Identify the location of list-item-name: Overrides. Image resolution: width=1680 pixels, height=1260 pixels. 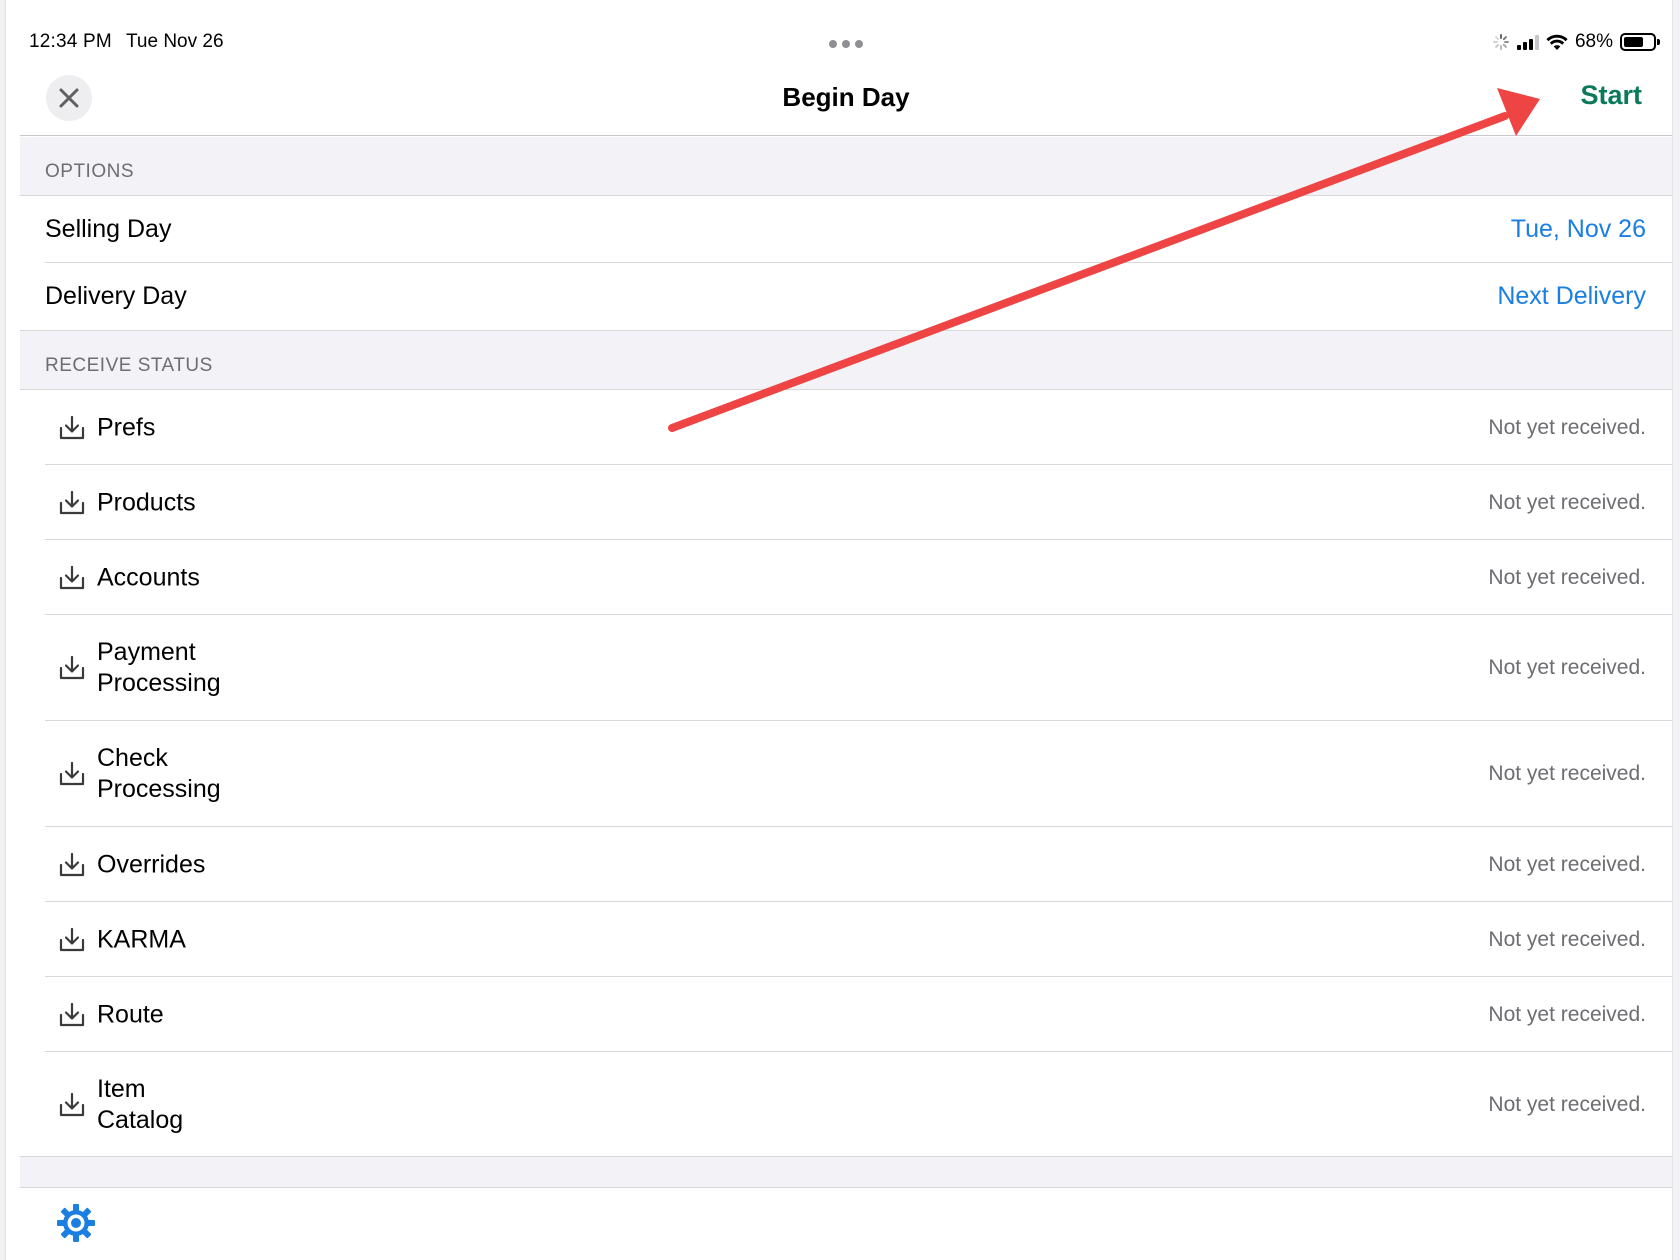
(151, 864).